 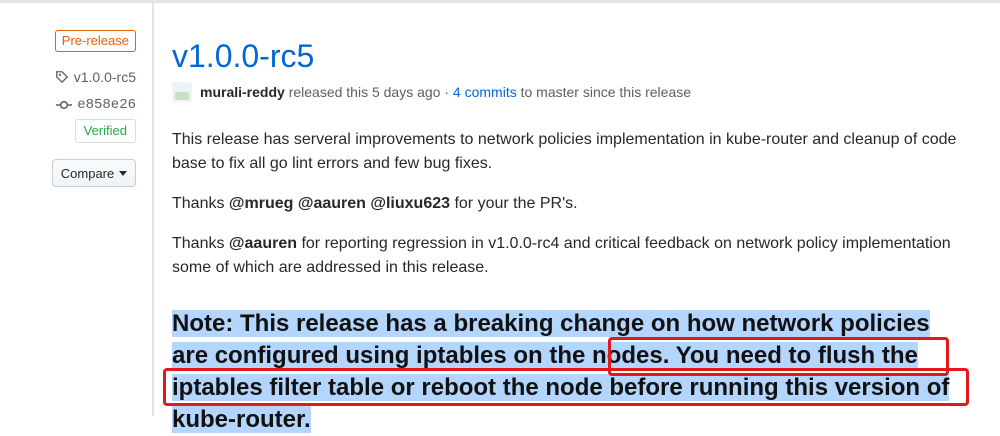 What do you see at coordinates (106, 105) in the screenshot?
I see `commit-sha: e858e26` at bounding box center [106, 105].